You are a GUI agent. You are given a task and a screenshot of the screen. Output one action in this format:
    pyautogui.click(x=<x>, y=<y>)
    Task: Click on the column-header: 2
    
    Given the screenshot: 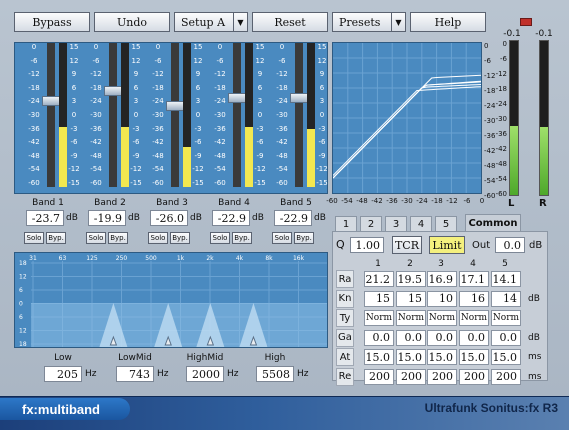 What is the action you would take?
    pyautogui.click(x=410, y=264)
    